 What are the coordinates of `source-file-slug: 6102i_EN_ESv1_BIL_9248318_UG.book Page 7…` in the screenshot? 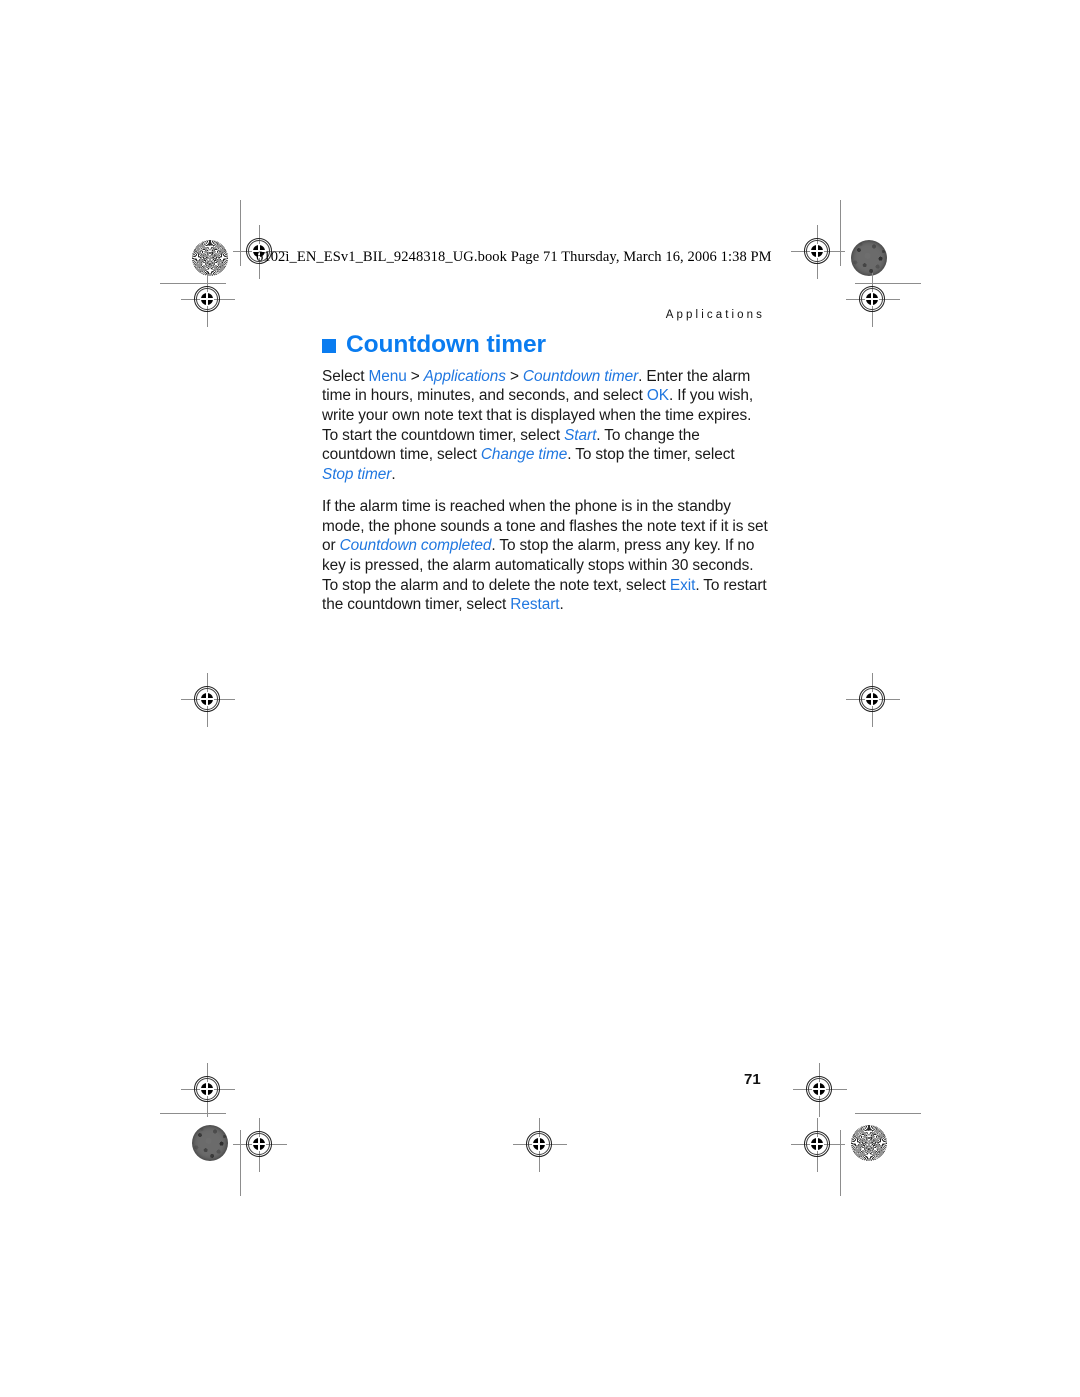 It's located at (514, 257).